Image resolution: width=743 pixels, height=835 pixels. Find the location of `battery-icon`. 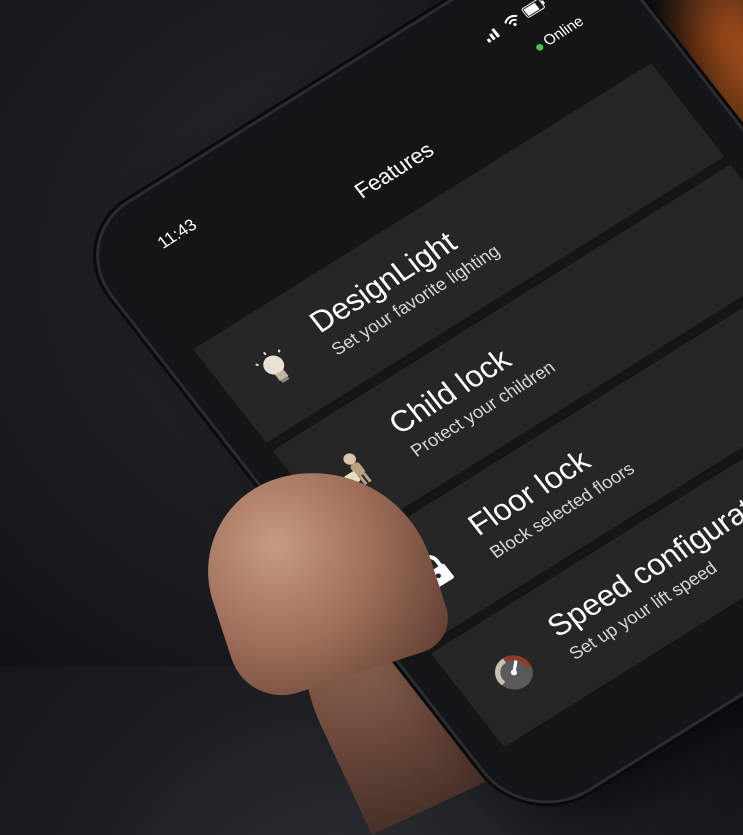

battery-icon is located at coordinates (533, 9).